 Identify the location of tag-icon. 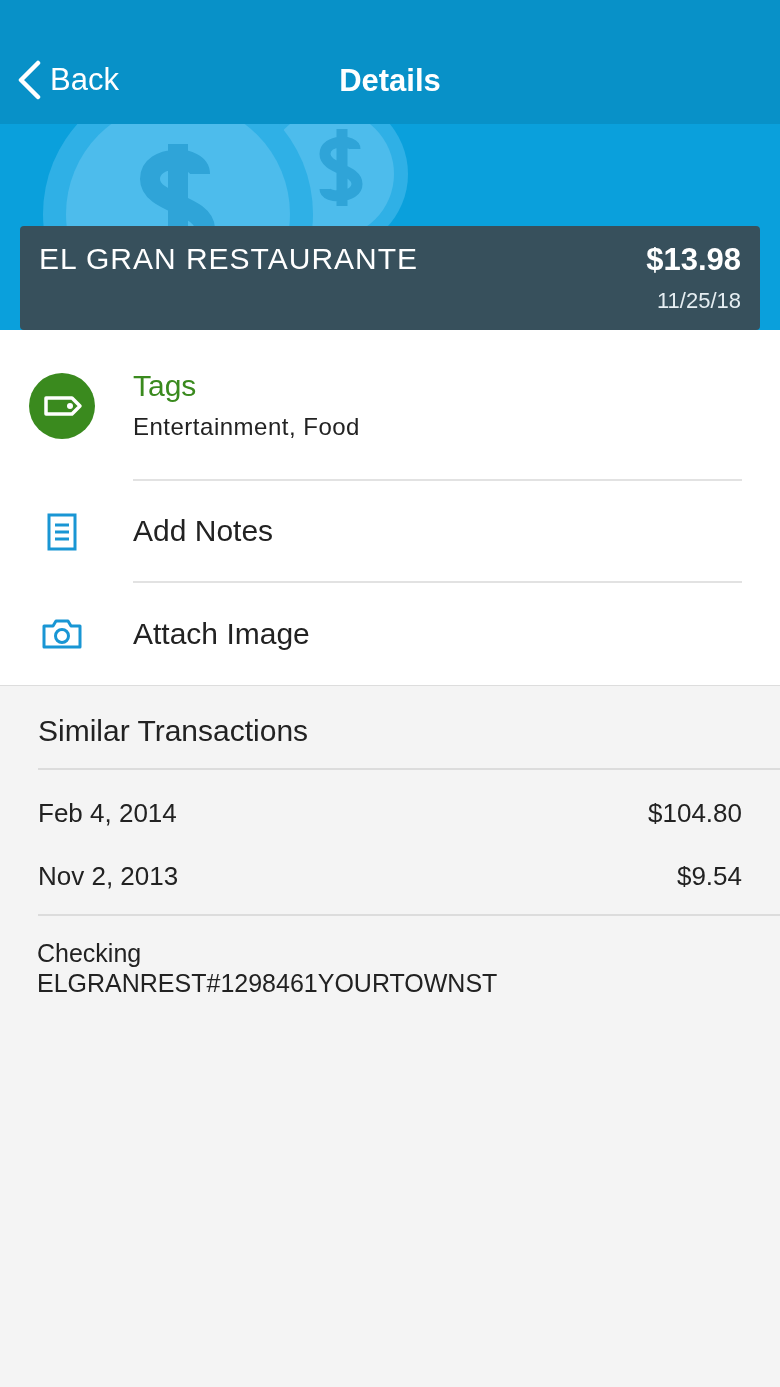
(61, 405).